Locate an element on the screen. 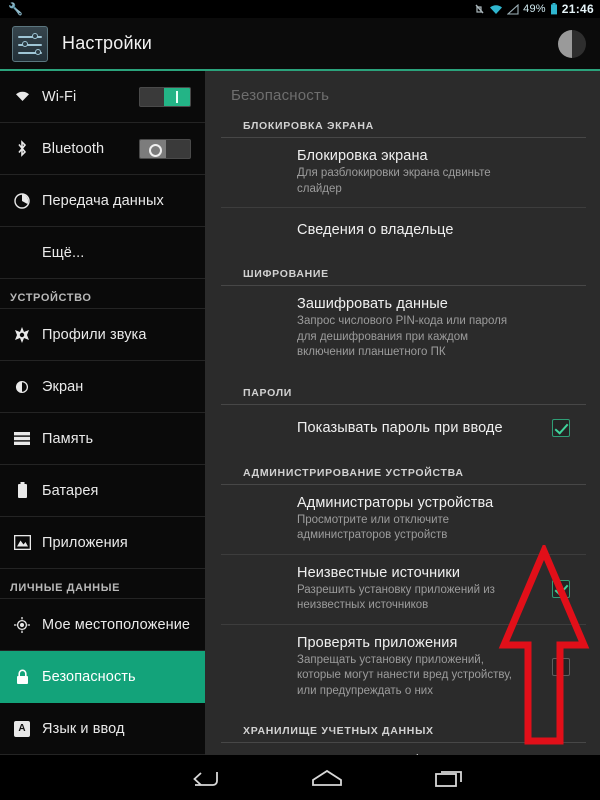 The height and width of the screenshot is (800, 600). sidebar-item-apps: Приложения is located at coordinates (102, 543).